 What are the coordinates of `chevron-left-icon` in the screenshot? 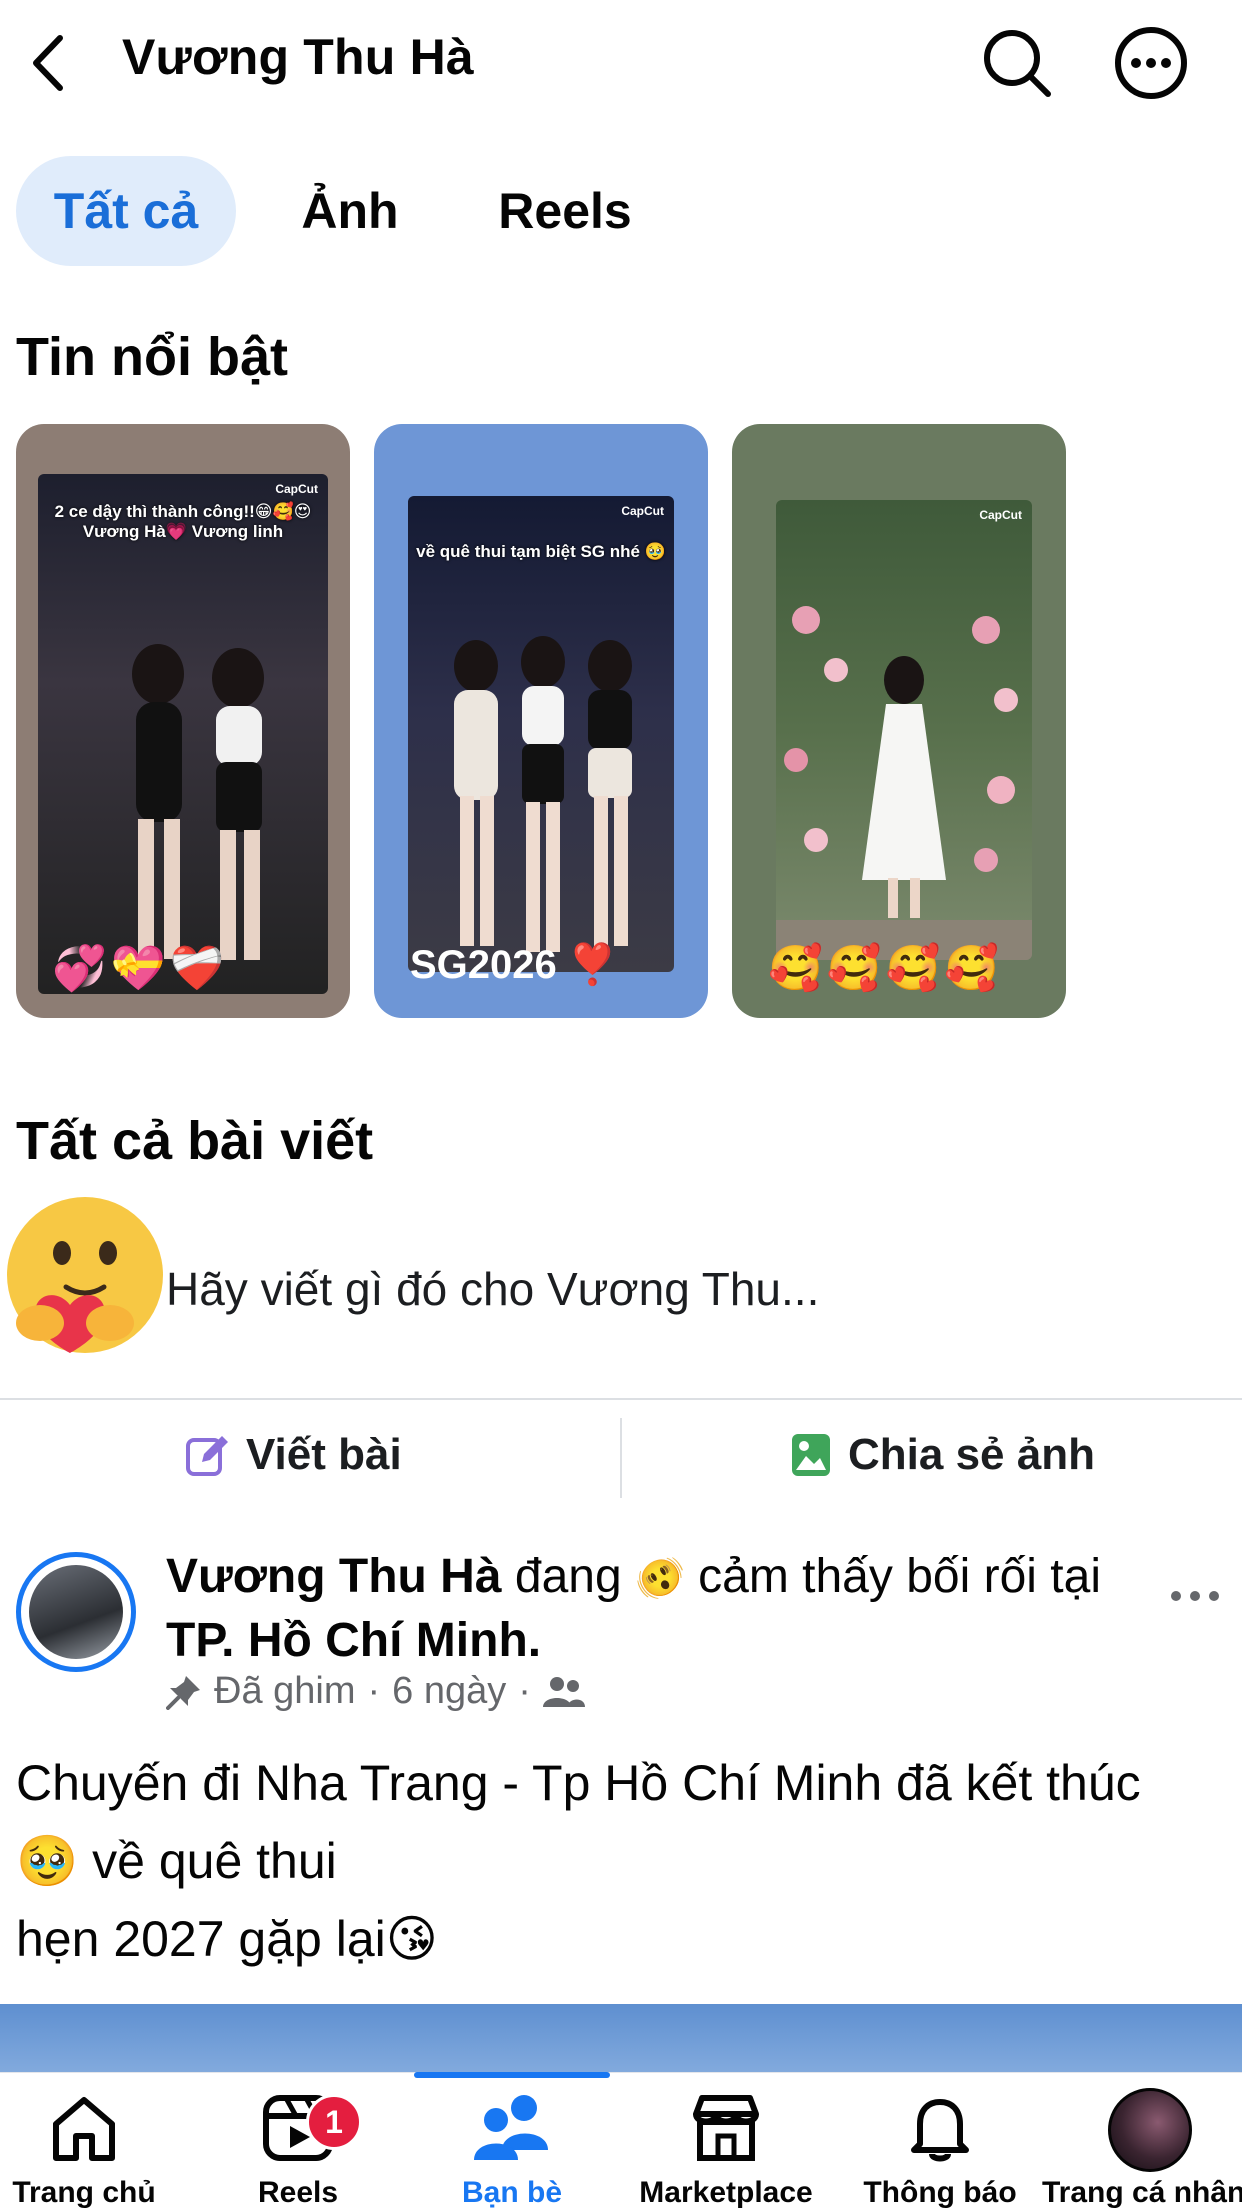 It's located at (48, 63).